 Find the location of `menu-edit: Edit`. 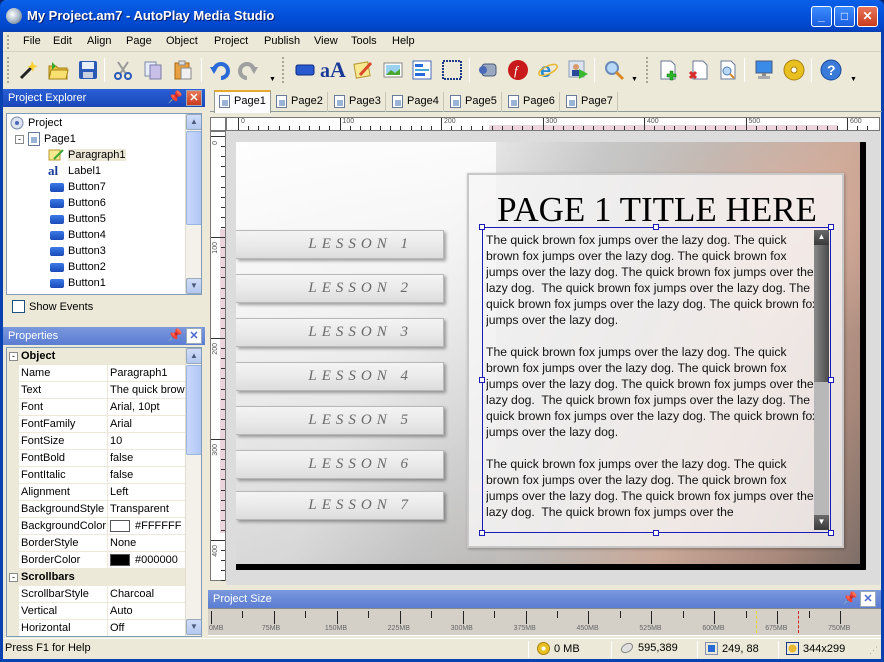

menu-edit: Edit is located at coordinates (62, 41).